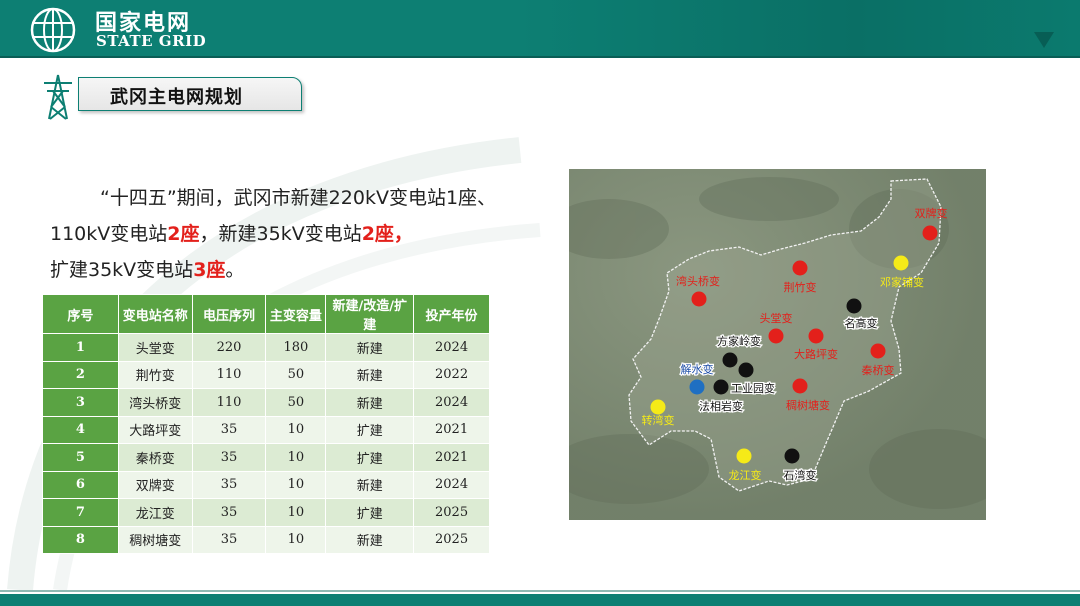 Image resolution: width=1080 pixels, height=606 pixels. Describe the element at coordinates (151, 41) in the screenshot. I see `brand-name-en: STATE GRID` at that location.